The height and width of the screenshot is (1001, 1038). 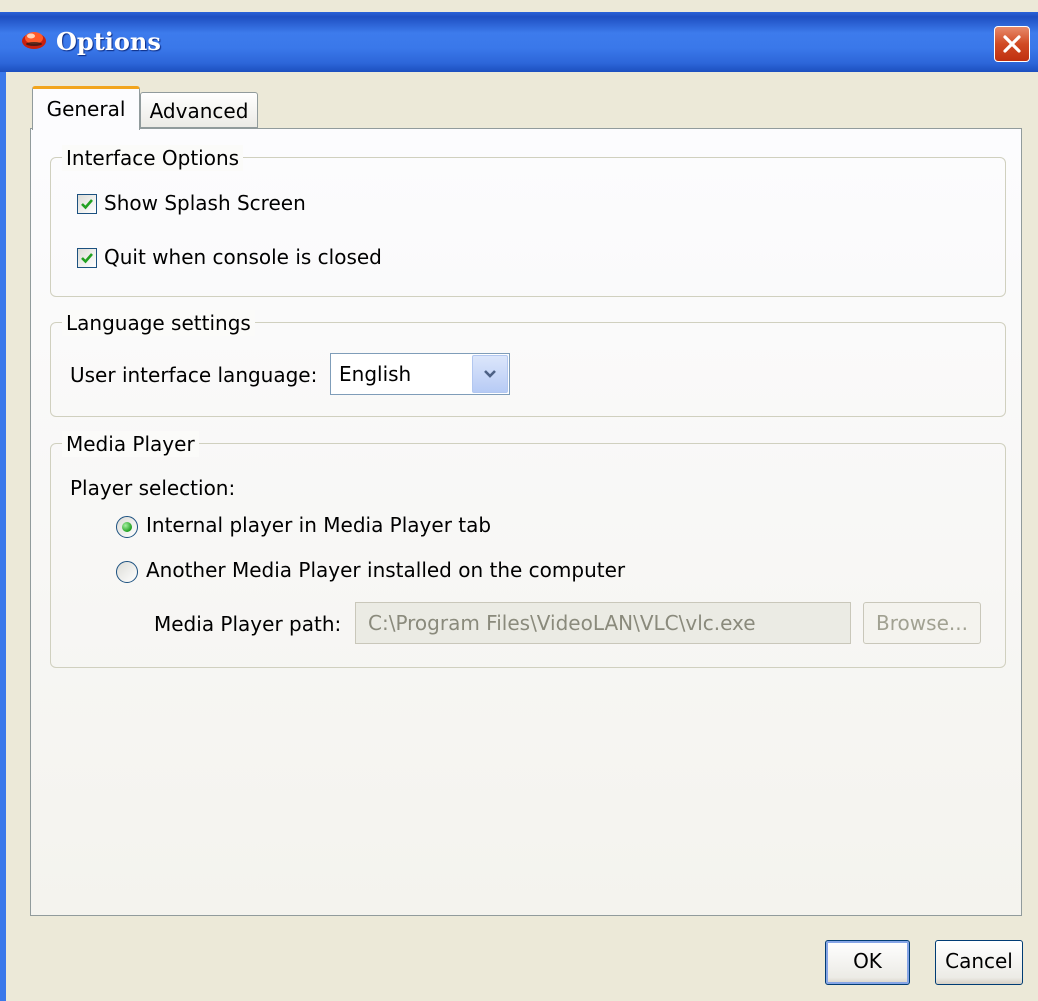 I want to click on show-splash-label: Show Splash Screen, so click(x=205, y=203).